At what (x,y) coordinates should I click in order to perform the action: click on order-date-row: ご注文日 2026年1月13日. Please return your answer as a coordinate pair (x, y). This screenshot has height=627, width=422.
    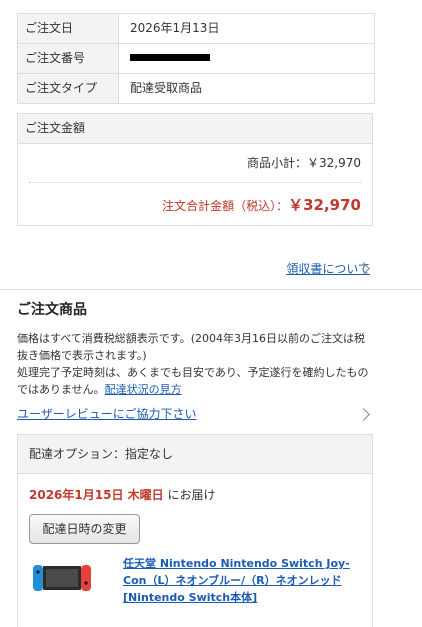
    Looking at the image, I should click on (196, 28).